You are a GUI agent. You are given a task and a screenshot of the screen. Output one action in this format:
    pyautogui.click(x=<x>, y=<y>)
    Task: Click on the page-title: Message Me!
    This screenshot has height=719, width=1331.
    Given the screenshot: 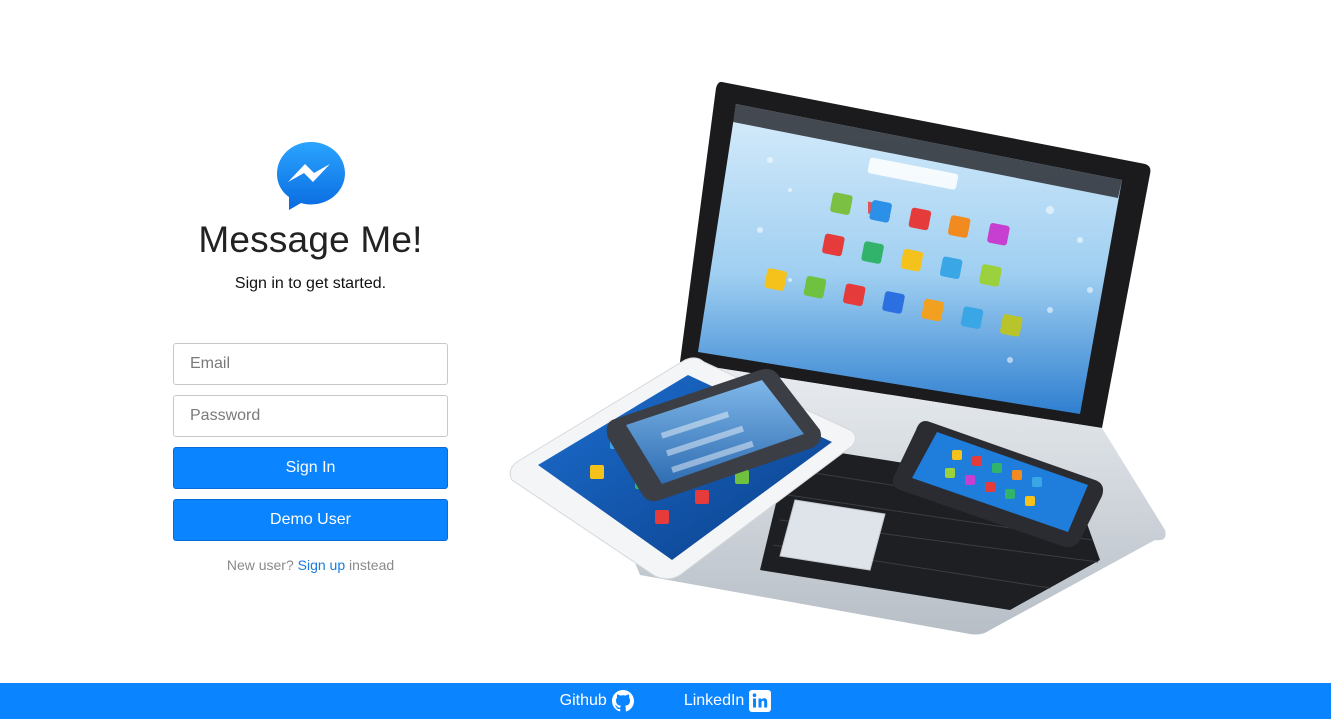 What is the action you would take?
    pyautogui.click(x=310, y=239)
    